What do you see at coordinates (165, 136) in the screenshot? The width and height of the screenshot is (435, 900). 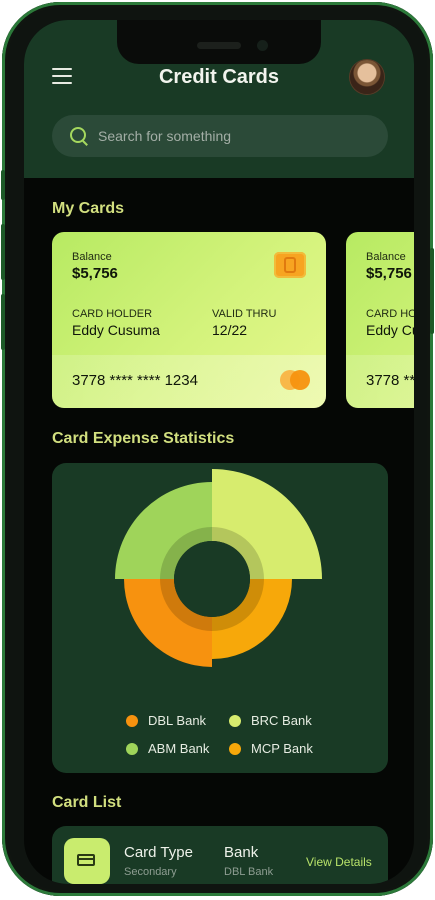 I see `search-placeholder: Search for something` at bounding box center [165, 136].